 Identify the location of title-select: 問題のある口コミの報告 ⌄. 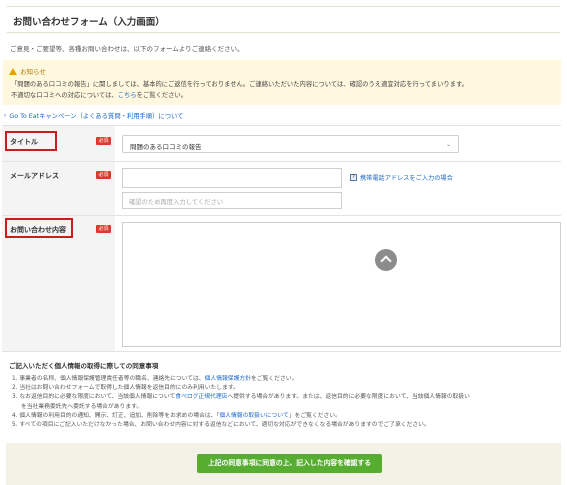
(290, 144).